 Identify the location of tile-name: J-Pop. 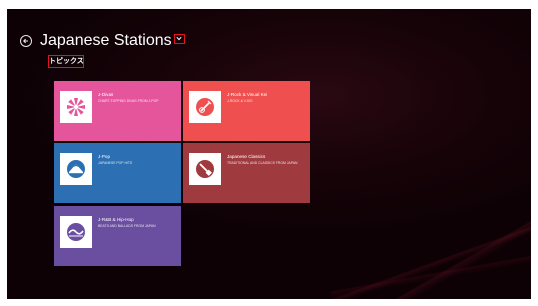
(104, 156).